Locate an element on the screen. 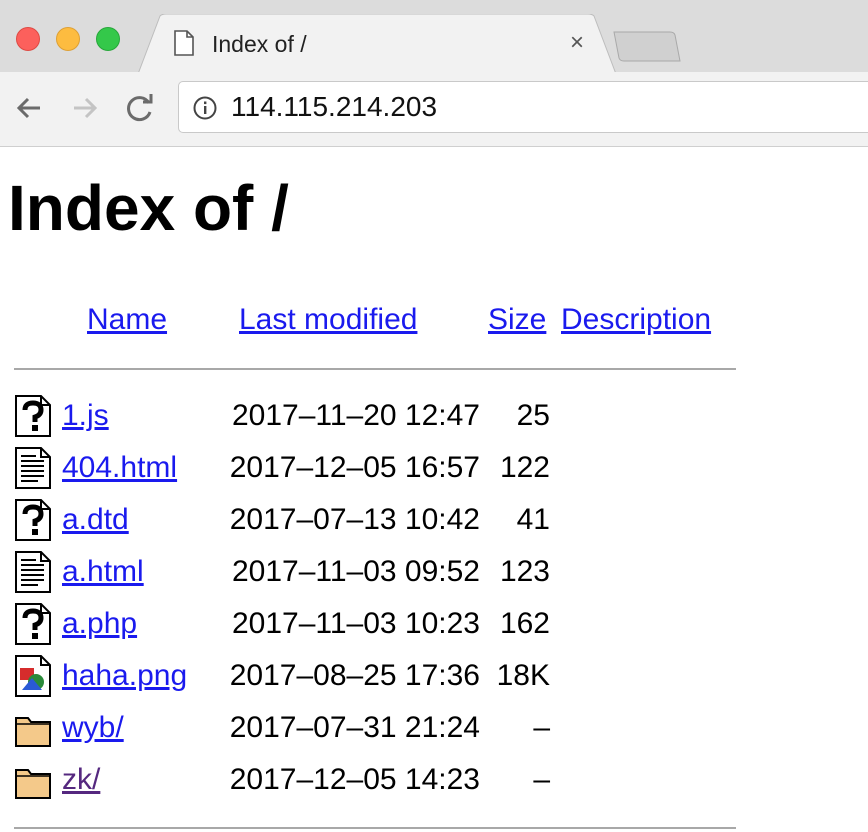 The height and width of the screenshot is (832, 868). file-link: a.dtd is located at coordinates (95, 520).